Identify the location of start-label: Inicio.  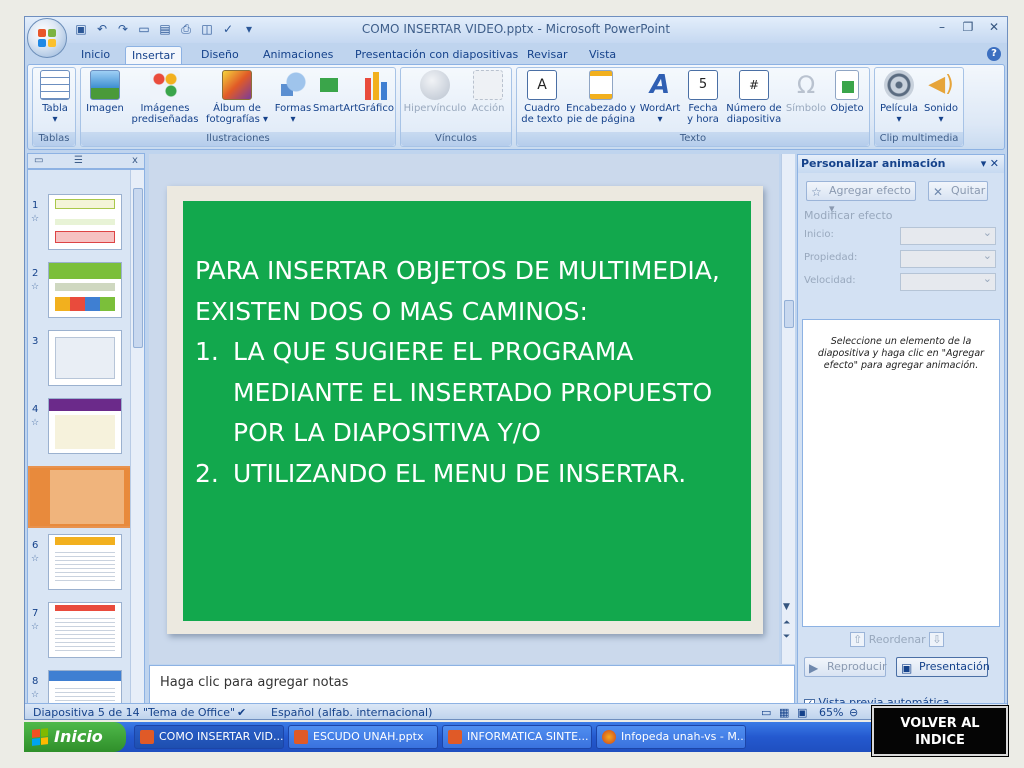
(78, 736).